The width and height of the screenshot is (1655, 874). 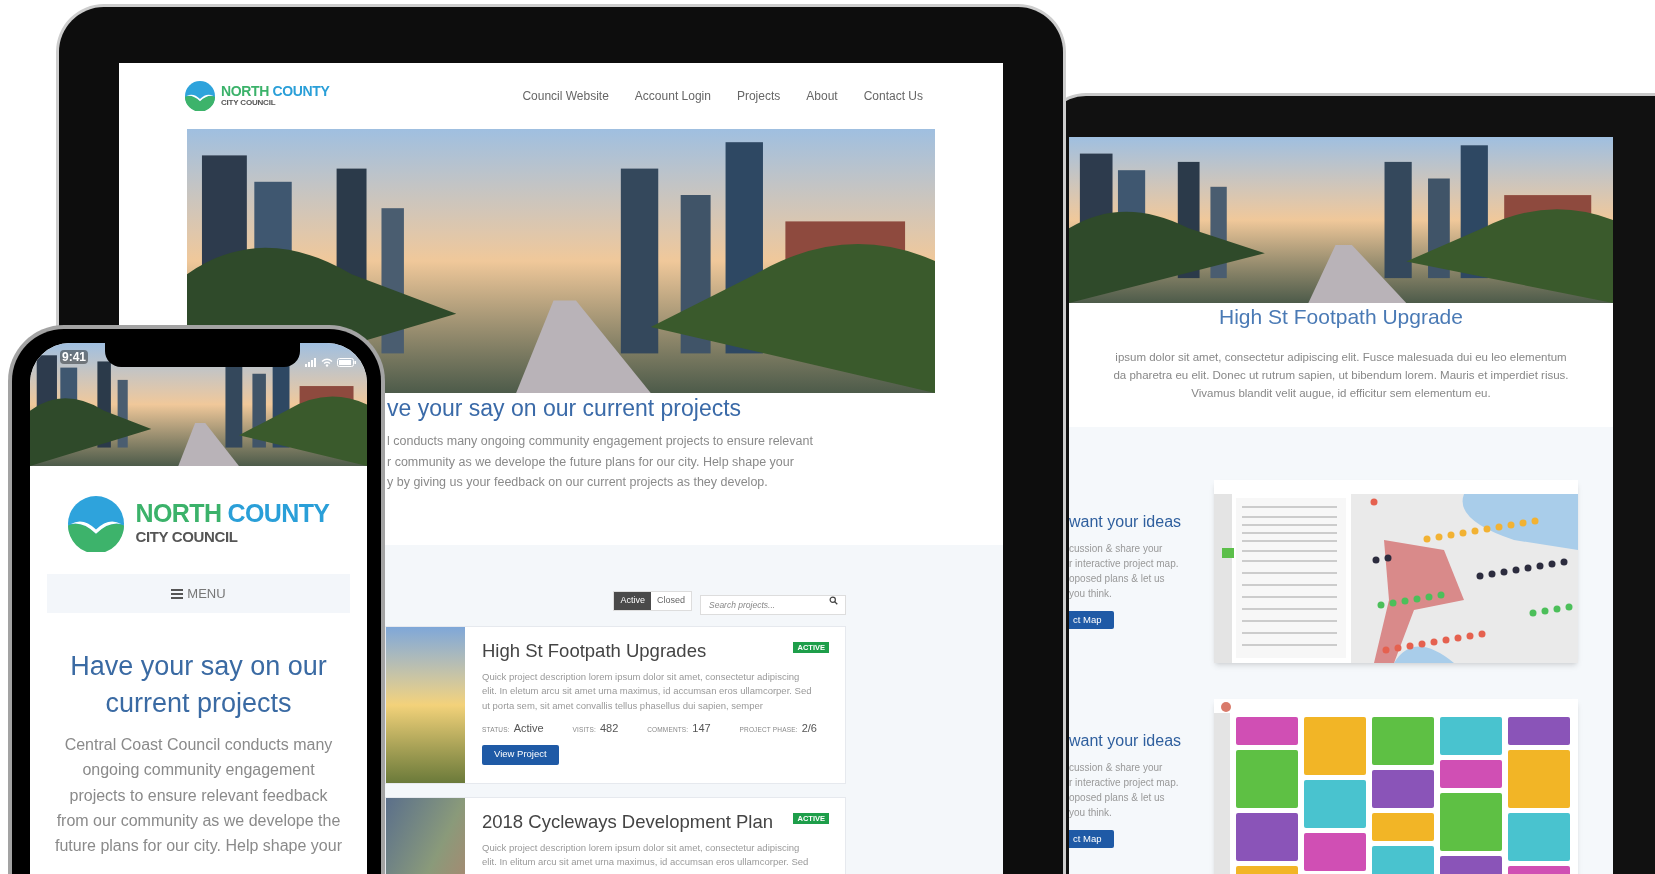 What do you see at coordinates (701, 728) in the screenshot?
I see `stat-value: 147` at bounding box center [701, 728].